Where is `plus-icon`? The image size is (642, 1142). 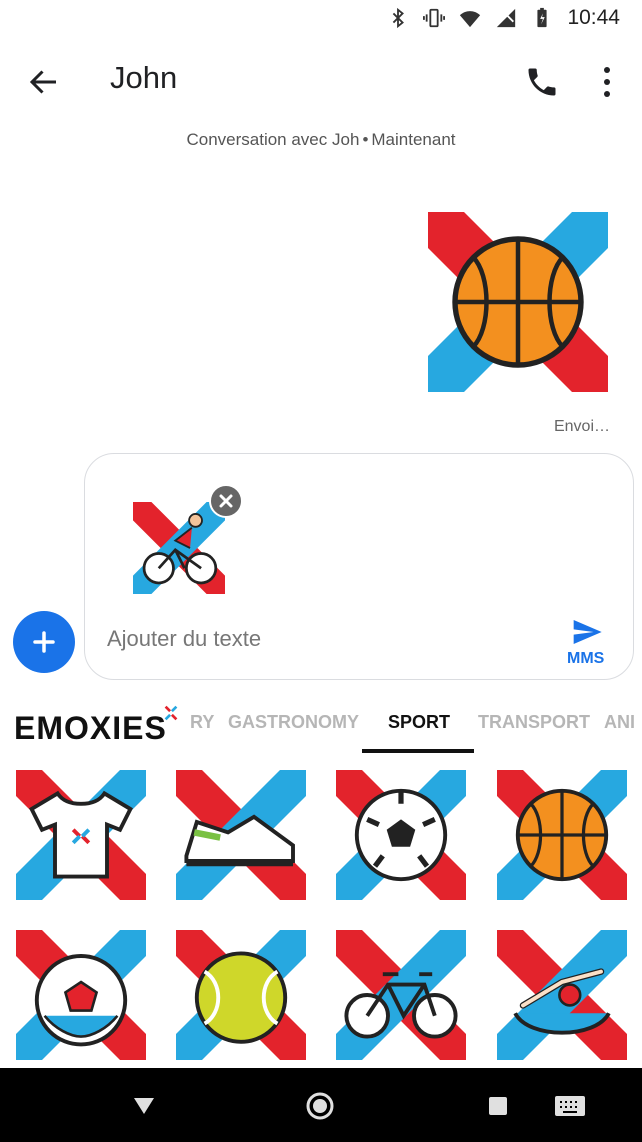
plus-icon is located at coordinates (44, 642).